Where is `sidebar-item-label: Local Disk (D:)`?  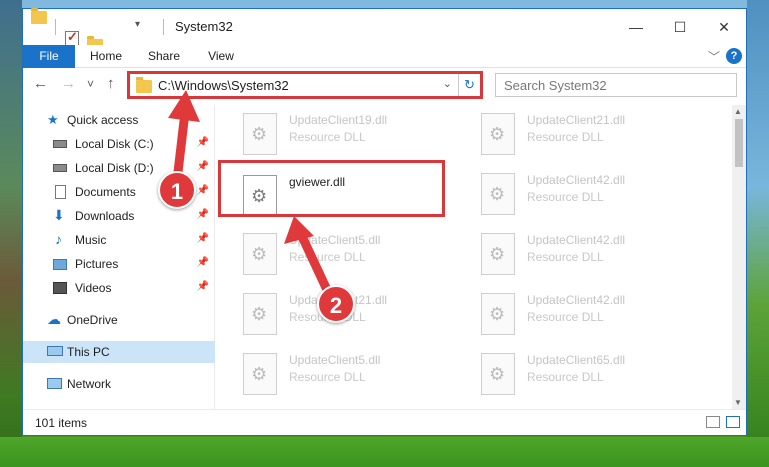
sidebar-item-label: Local Disk (D:) is located at coordinates (114, 168).